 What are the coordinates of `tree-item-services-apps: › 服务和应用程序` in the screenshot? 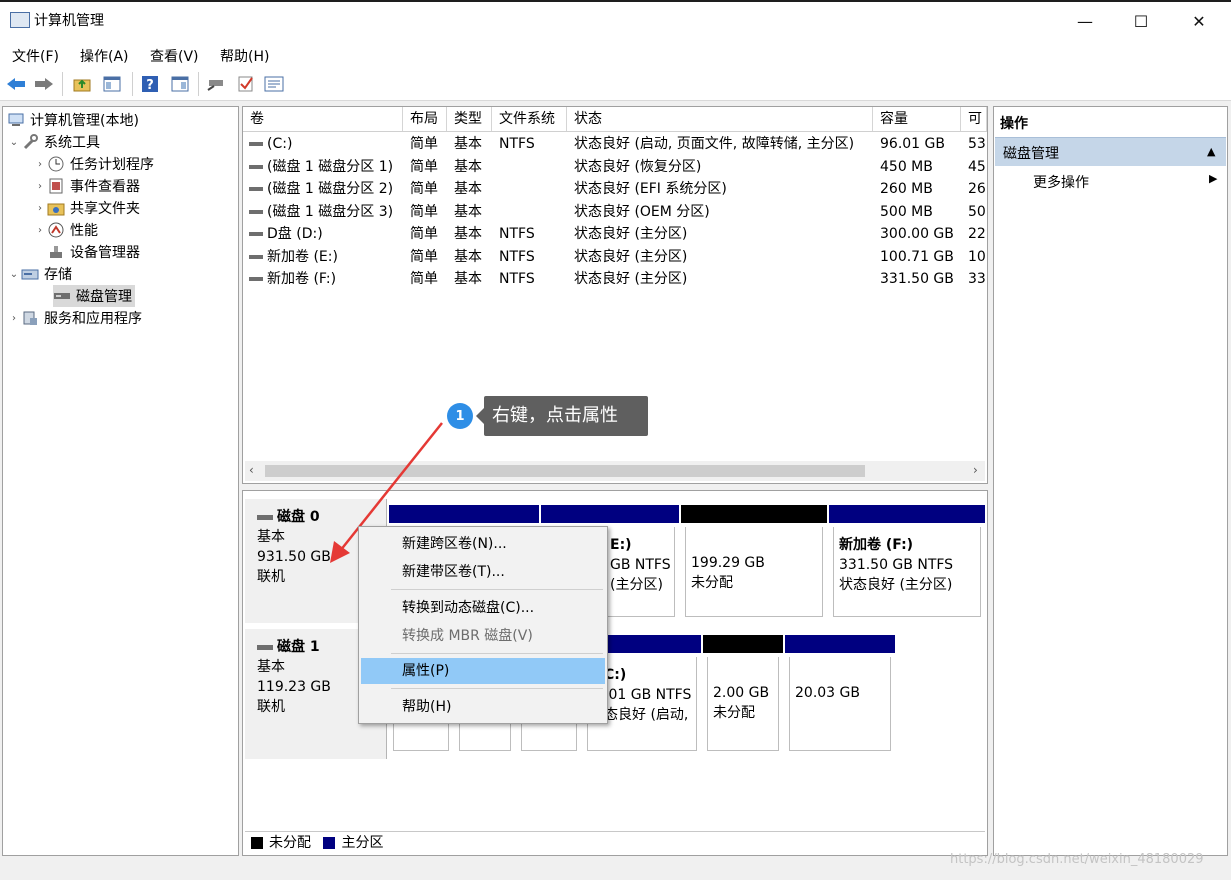 It's located at (120, 318).